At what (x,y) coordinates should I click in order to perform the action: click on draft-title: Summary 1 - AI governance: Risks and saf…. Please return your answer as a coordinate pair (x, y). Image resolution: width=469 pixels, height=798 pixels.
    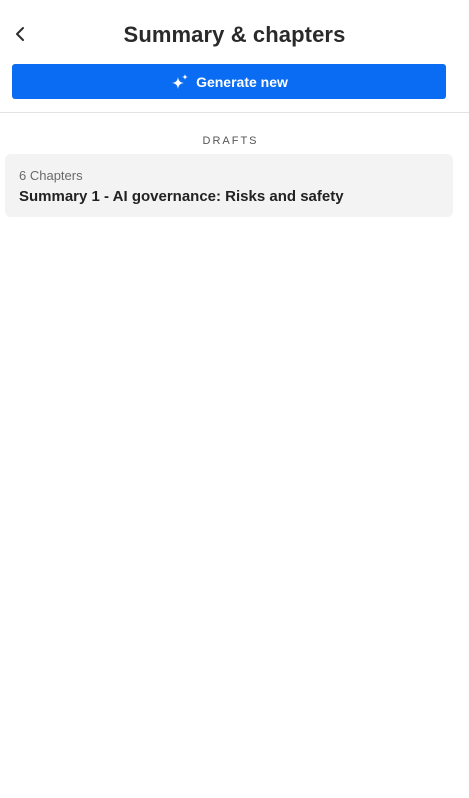
    Looking at the image, I should click on (181, 196).